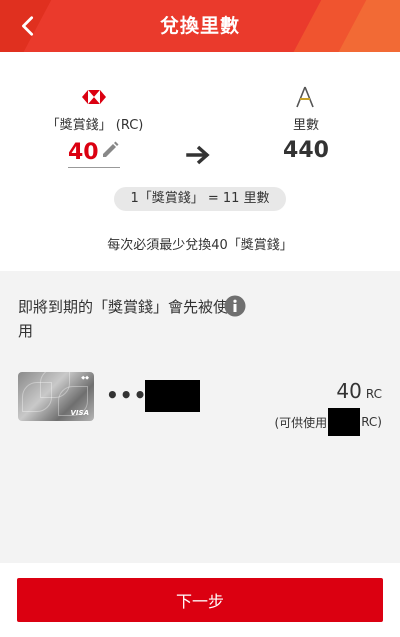  I want to click on info-icon, so click(235, 306).